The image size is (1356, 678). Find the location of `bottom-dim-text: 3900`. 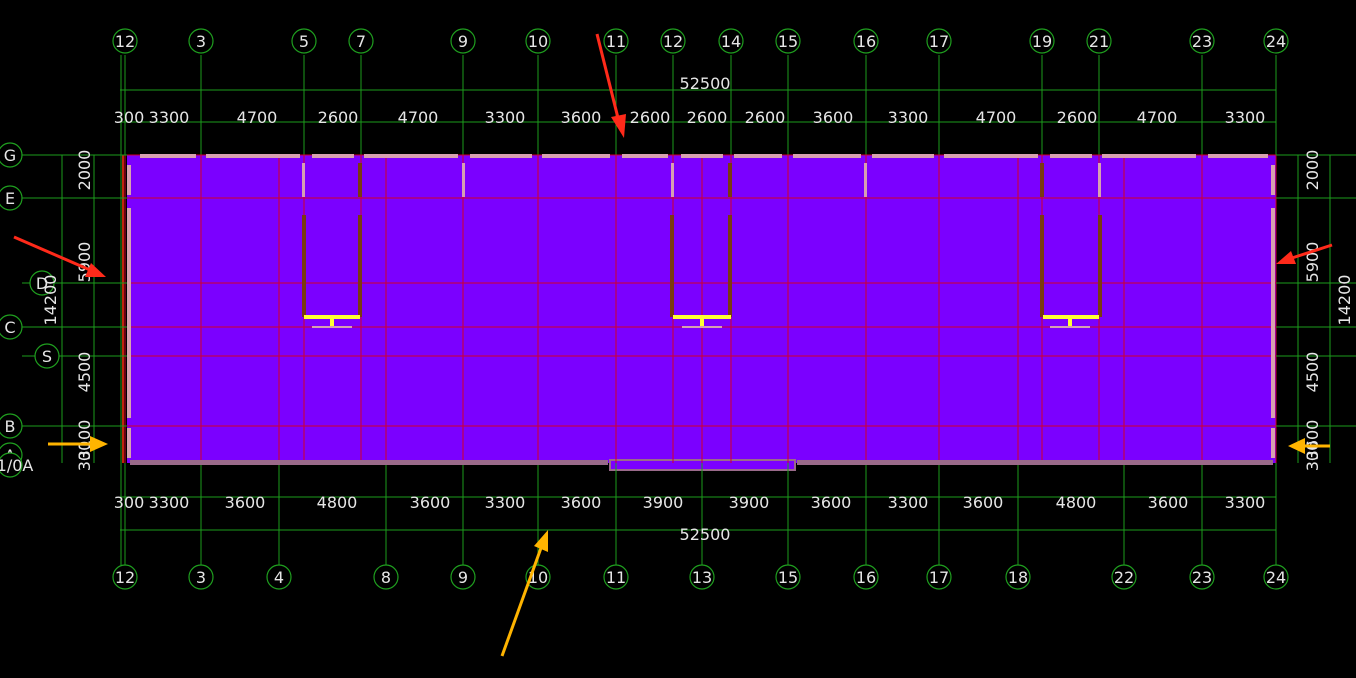

bottom-dim-text: 3900 is located at coordinates (749, 502).